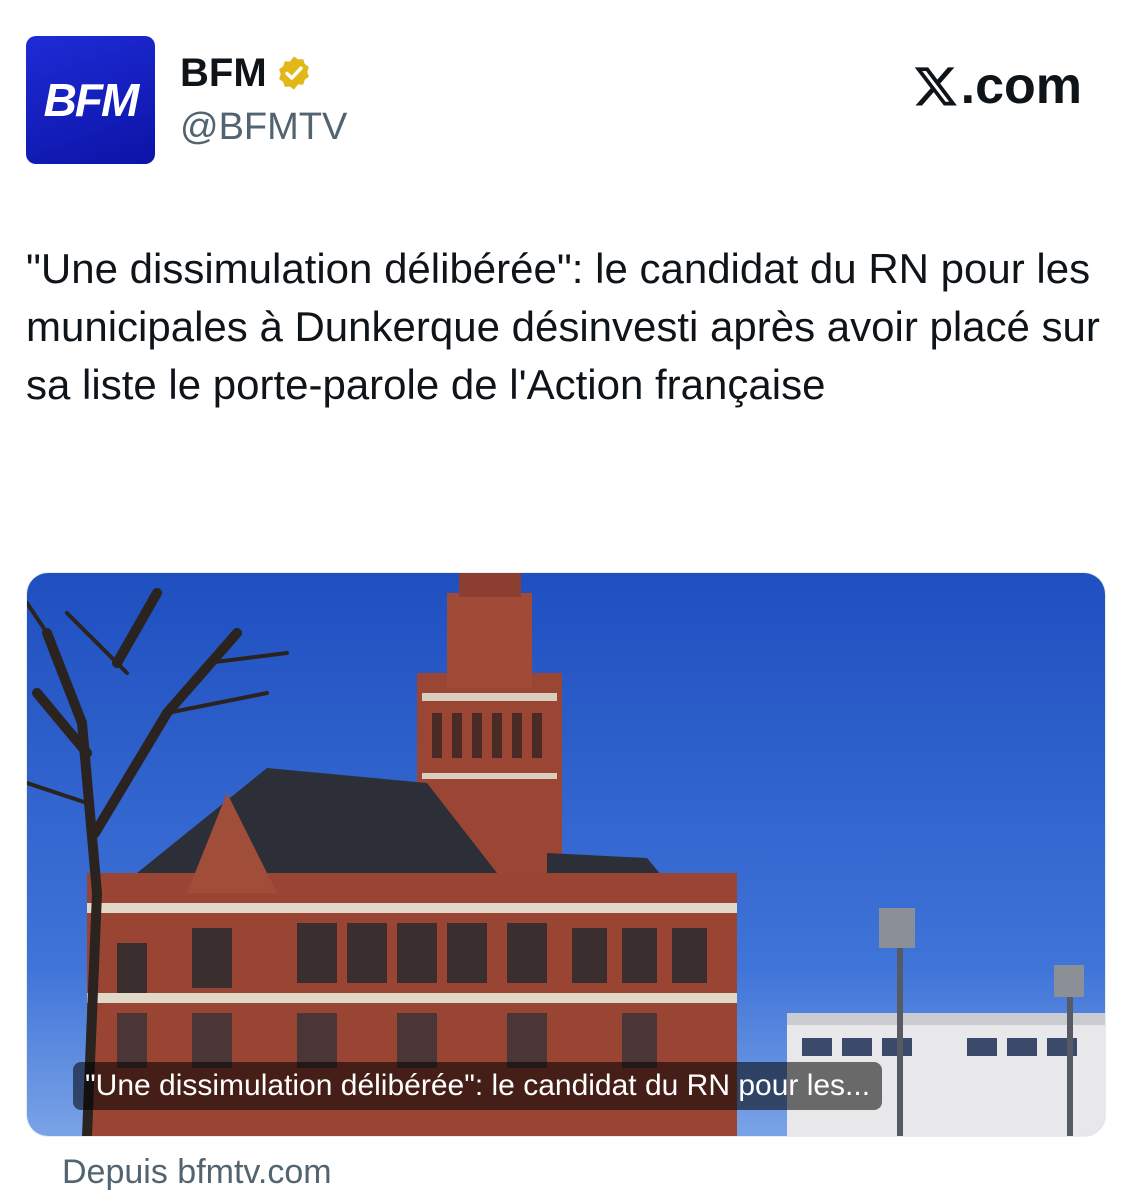 Image resolution: width=1132 pixels, height=1200 pixels. I want to click on source-link: Depuis bfmtv.com, so click(197, 1172).